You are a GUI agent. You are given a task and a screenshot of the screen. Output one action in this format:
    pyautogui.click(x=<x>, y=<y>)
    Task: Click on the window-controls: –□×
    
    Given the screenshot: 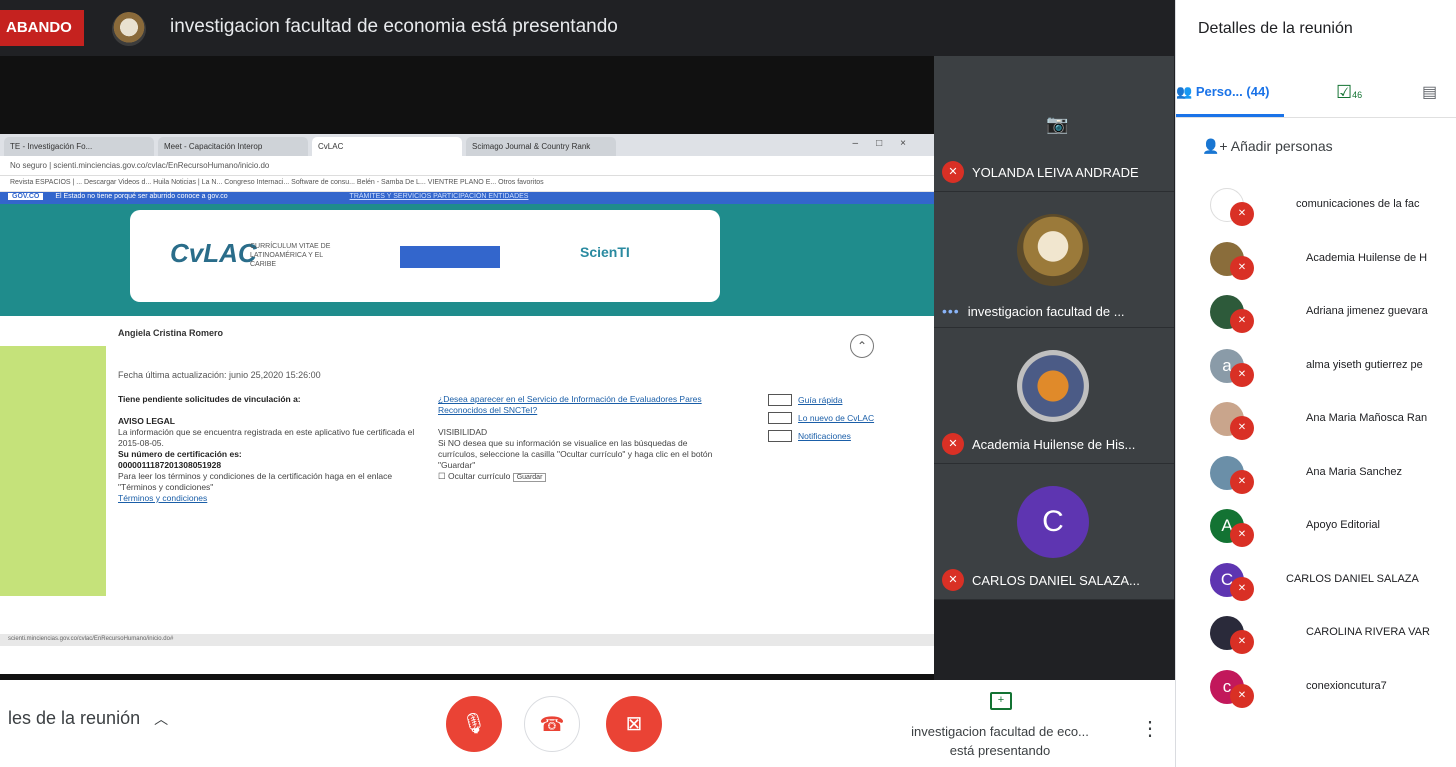 What is the action you would take?
    pyautogui.click(x=888, y=143)
    